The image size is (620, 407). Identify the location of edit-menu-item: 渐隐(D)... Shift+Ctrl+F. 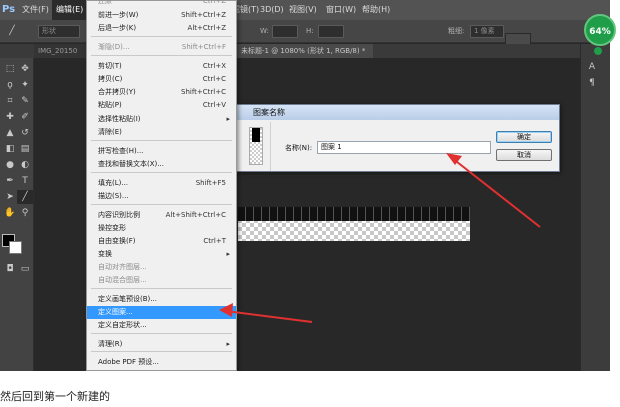
(161, 47).